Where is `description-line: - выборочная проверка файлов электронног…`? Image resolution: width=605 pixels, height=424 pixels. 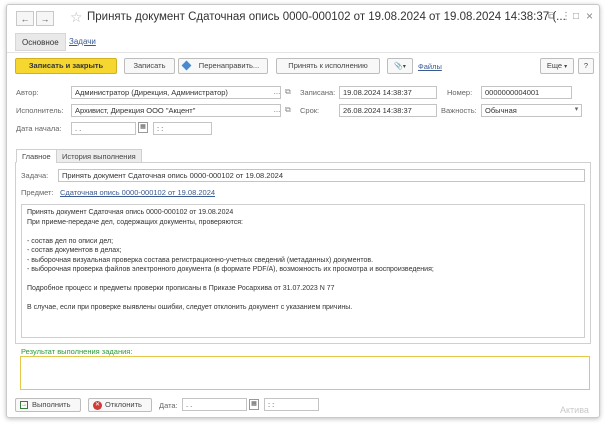 description-line: - выборочная проверка файлов электронног… is located at coordinates (230, 269).